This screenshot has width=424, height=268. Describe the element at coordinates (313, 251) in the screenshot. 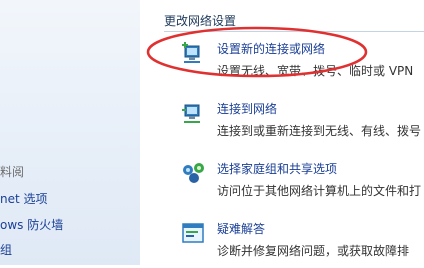

I see `task-description: 诊断并修复网络问题，或获取故障排` at that location.